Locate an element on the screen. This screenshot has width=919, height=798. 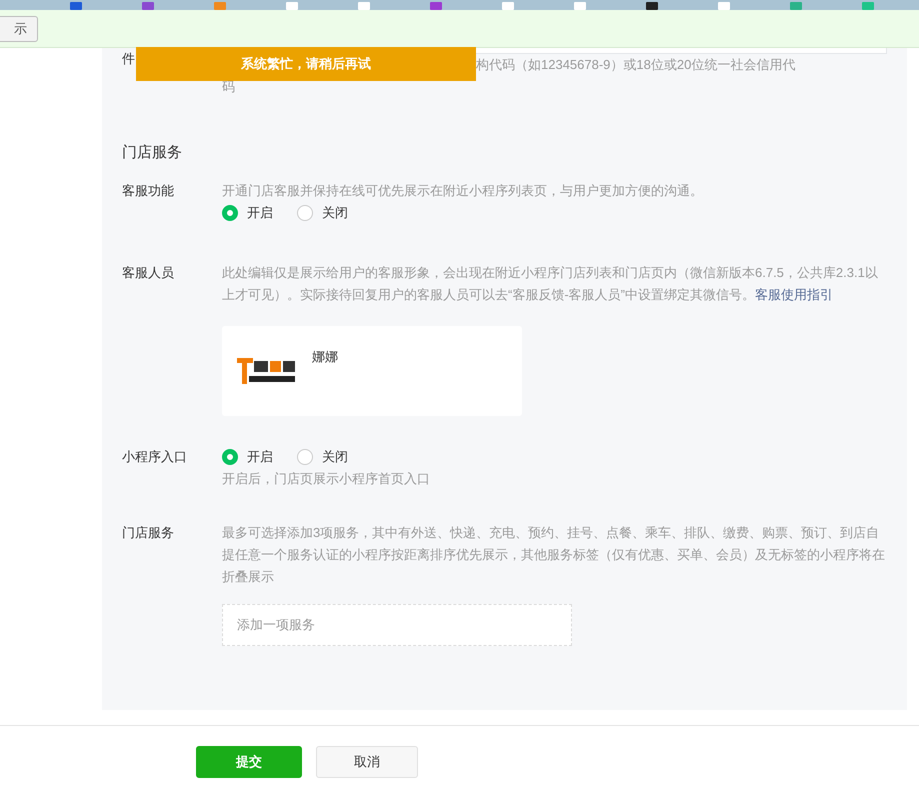
description-text: 此处编辑仅是展示给用户的客服形象，会出现在附近小程序门店列表和门店页内（微信新版本6.7.5，公共库2.3.1以上才可见）。实际接待回复用户的客服人员可以去“客服反馈-客服人员”中设置绑定其微信号。客服使用指引 is located at coordinates (550, 284).